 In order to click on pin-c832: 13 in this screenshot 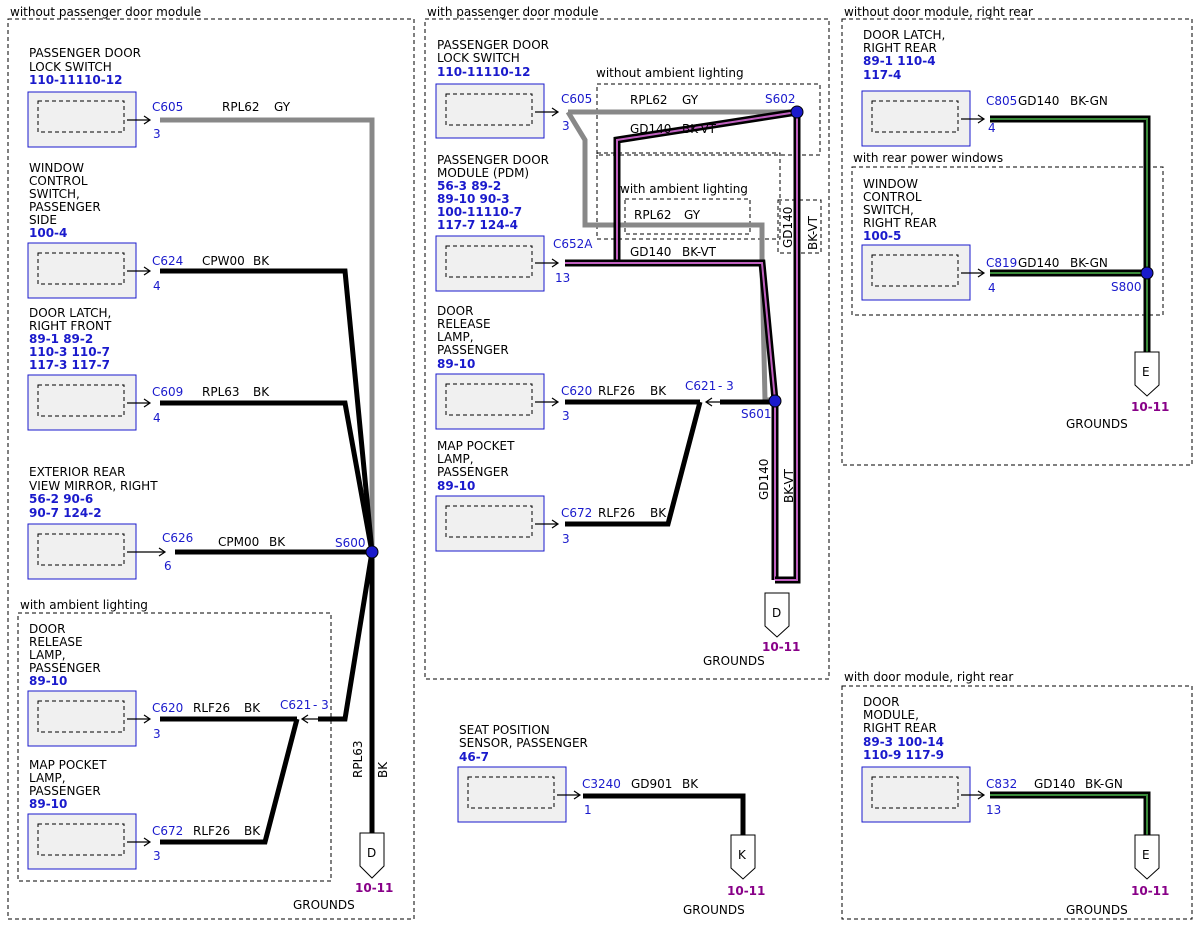, I will do `click(993, 810)`.